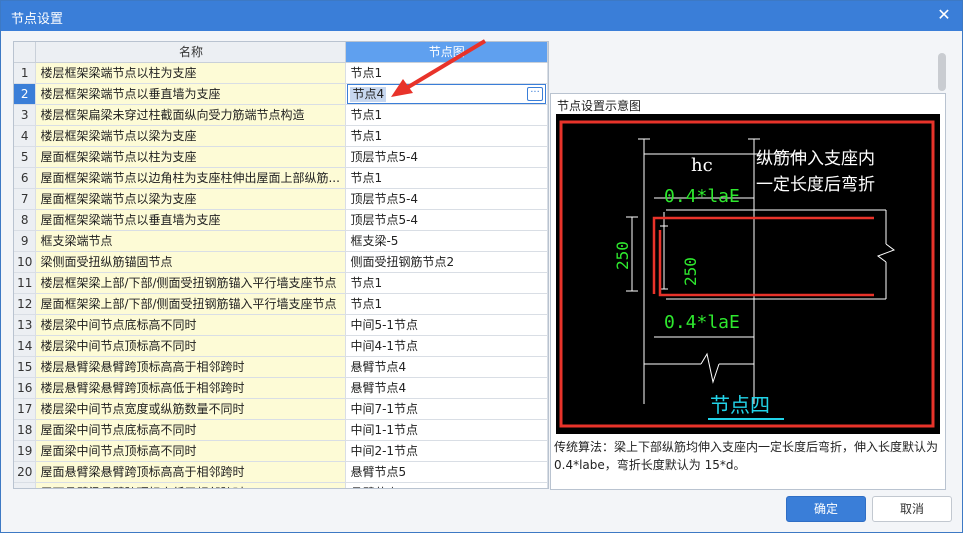 This screenshot has width=963, height=533. I want to click on row-node: 中间5-1节点, so click(446, 325).